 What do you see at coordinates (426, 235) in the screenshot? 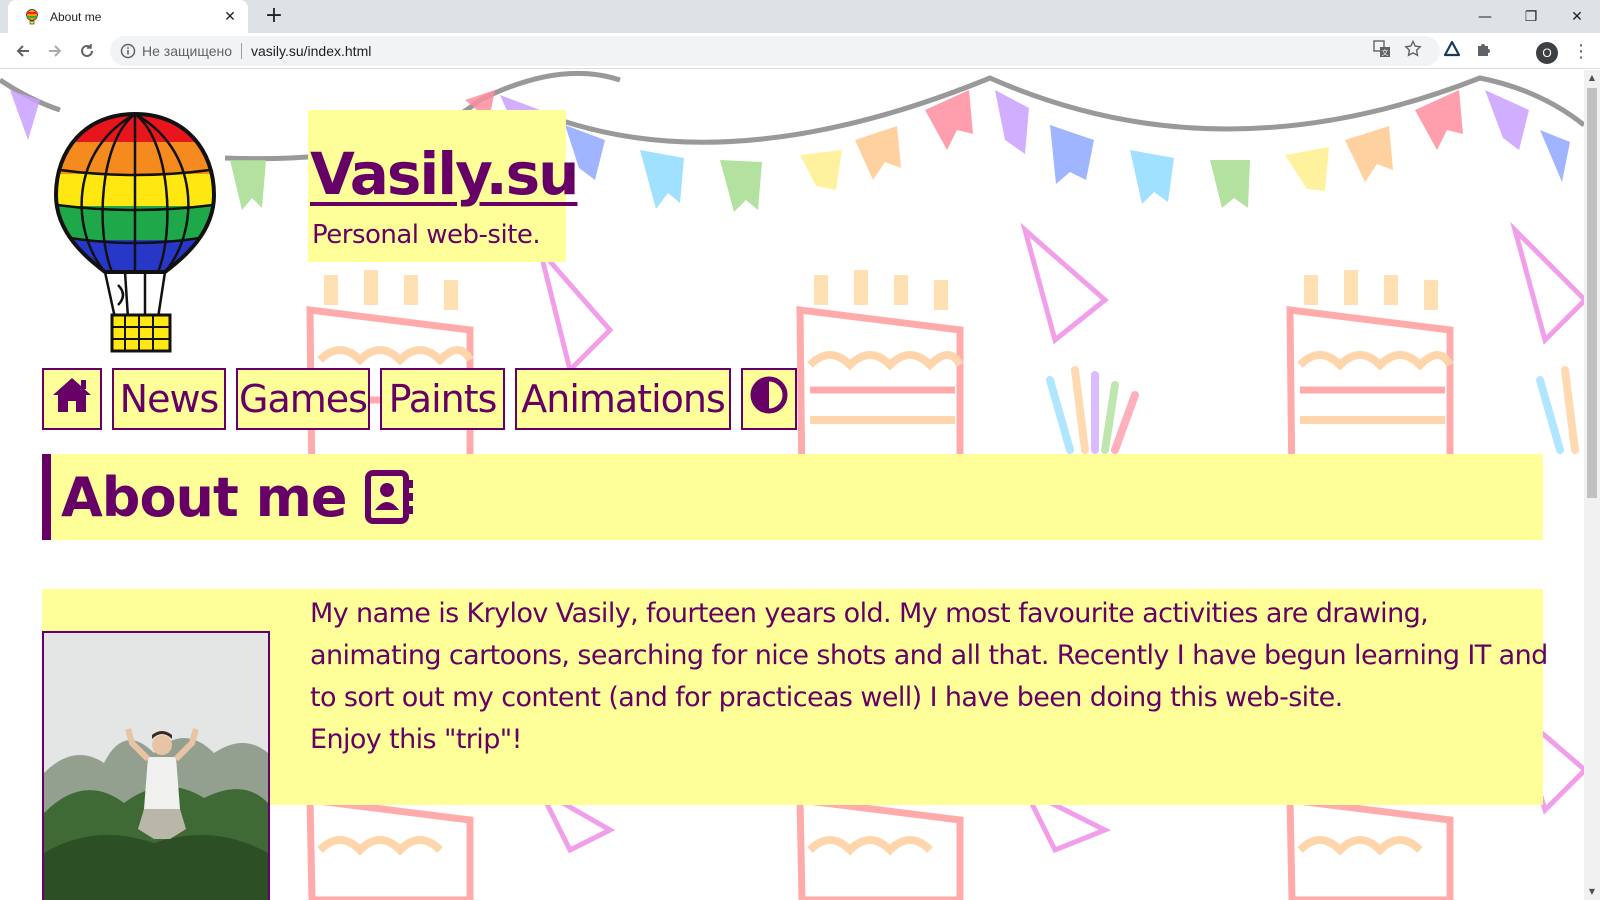
I see `site-subtitle: Personal web-site.` at bounding box center [426, 235].